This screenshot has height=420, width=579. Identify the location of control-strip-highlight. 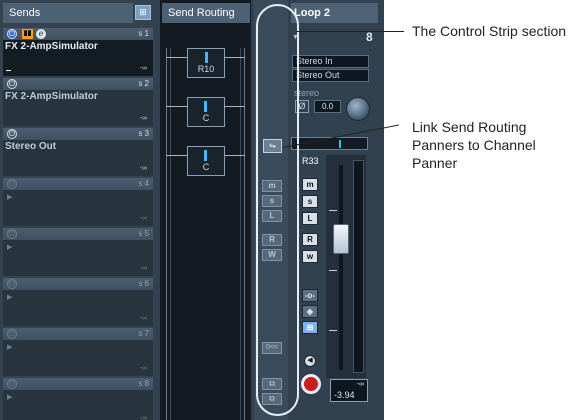
(277, 210).